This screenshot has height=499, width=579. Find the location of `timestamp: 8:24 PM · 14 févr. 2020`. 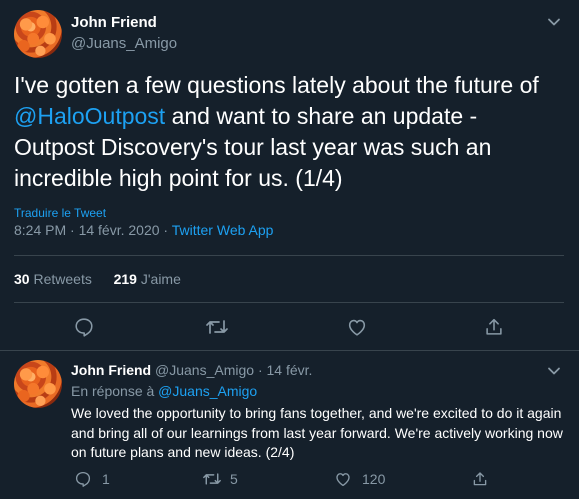

timestamp: 8:24 PM · 14 févr. 2020 is located at coordinates (87, 230).